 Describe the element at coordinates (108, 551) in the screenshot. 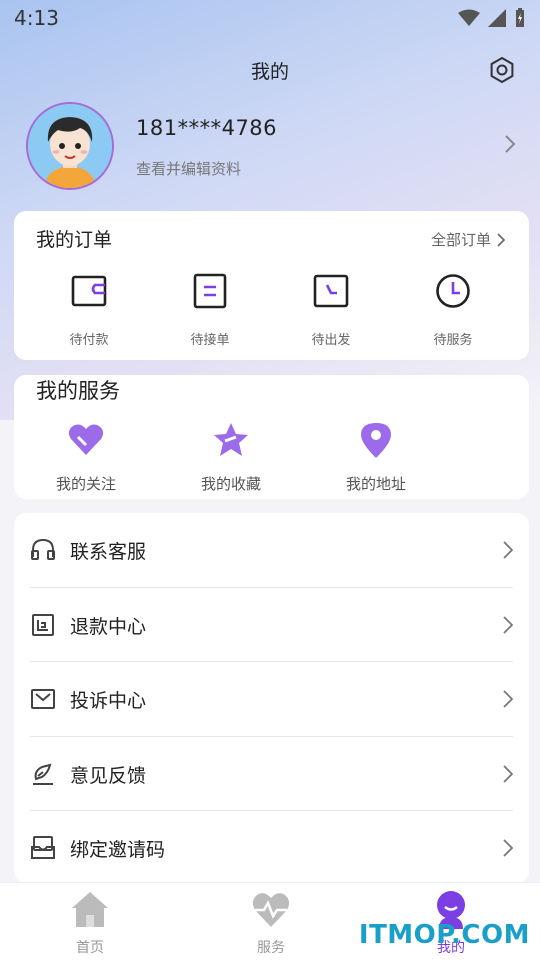

I see `menu-item-label: 联系客服` at that location.